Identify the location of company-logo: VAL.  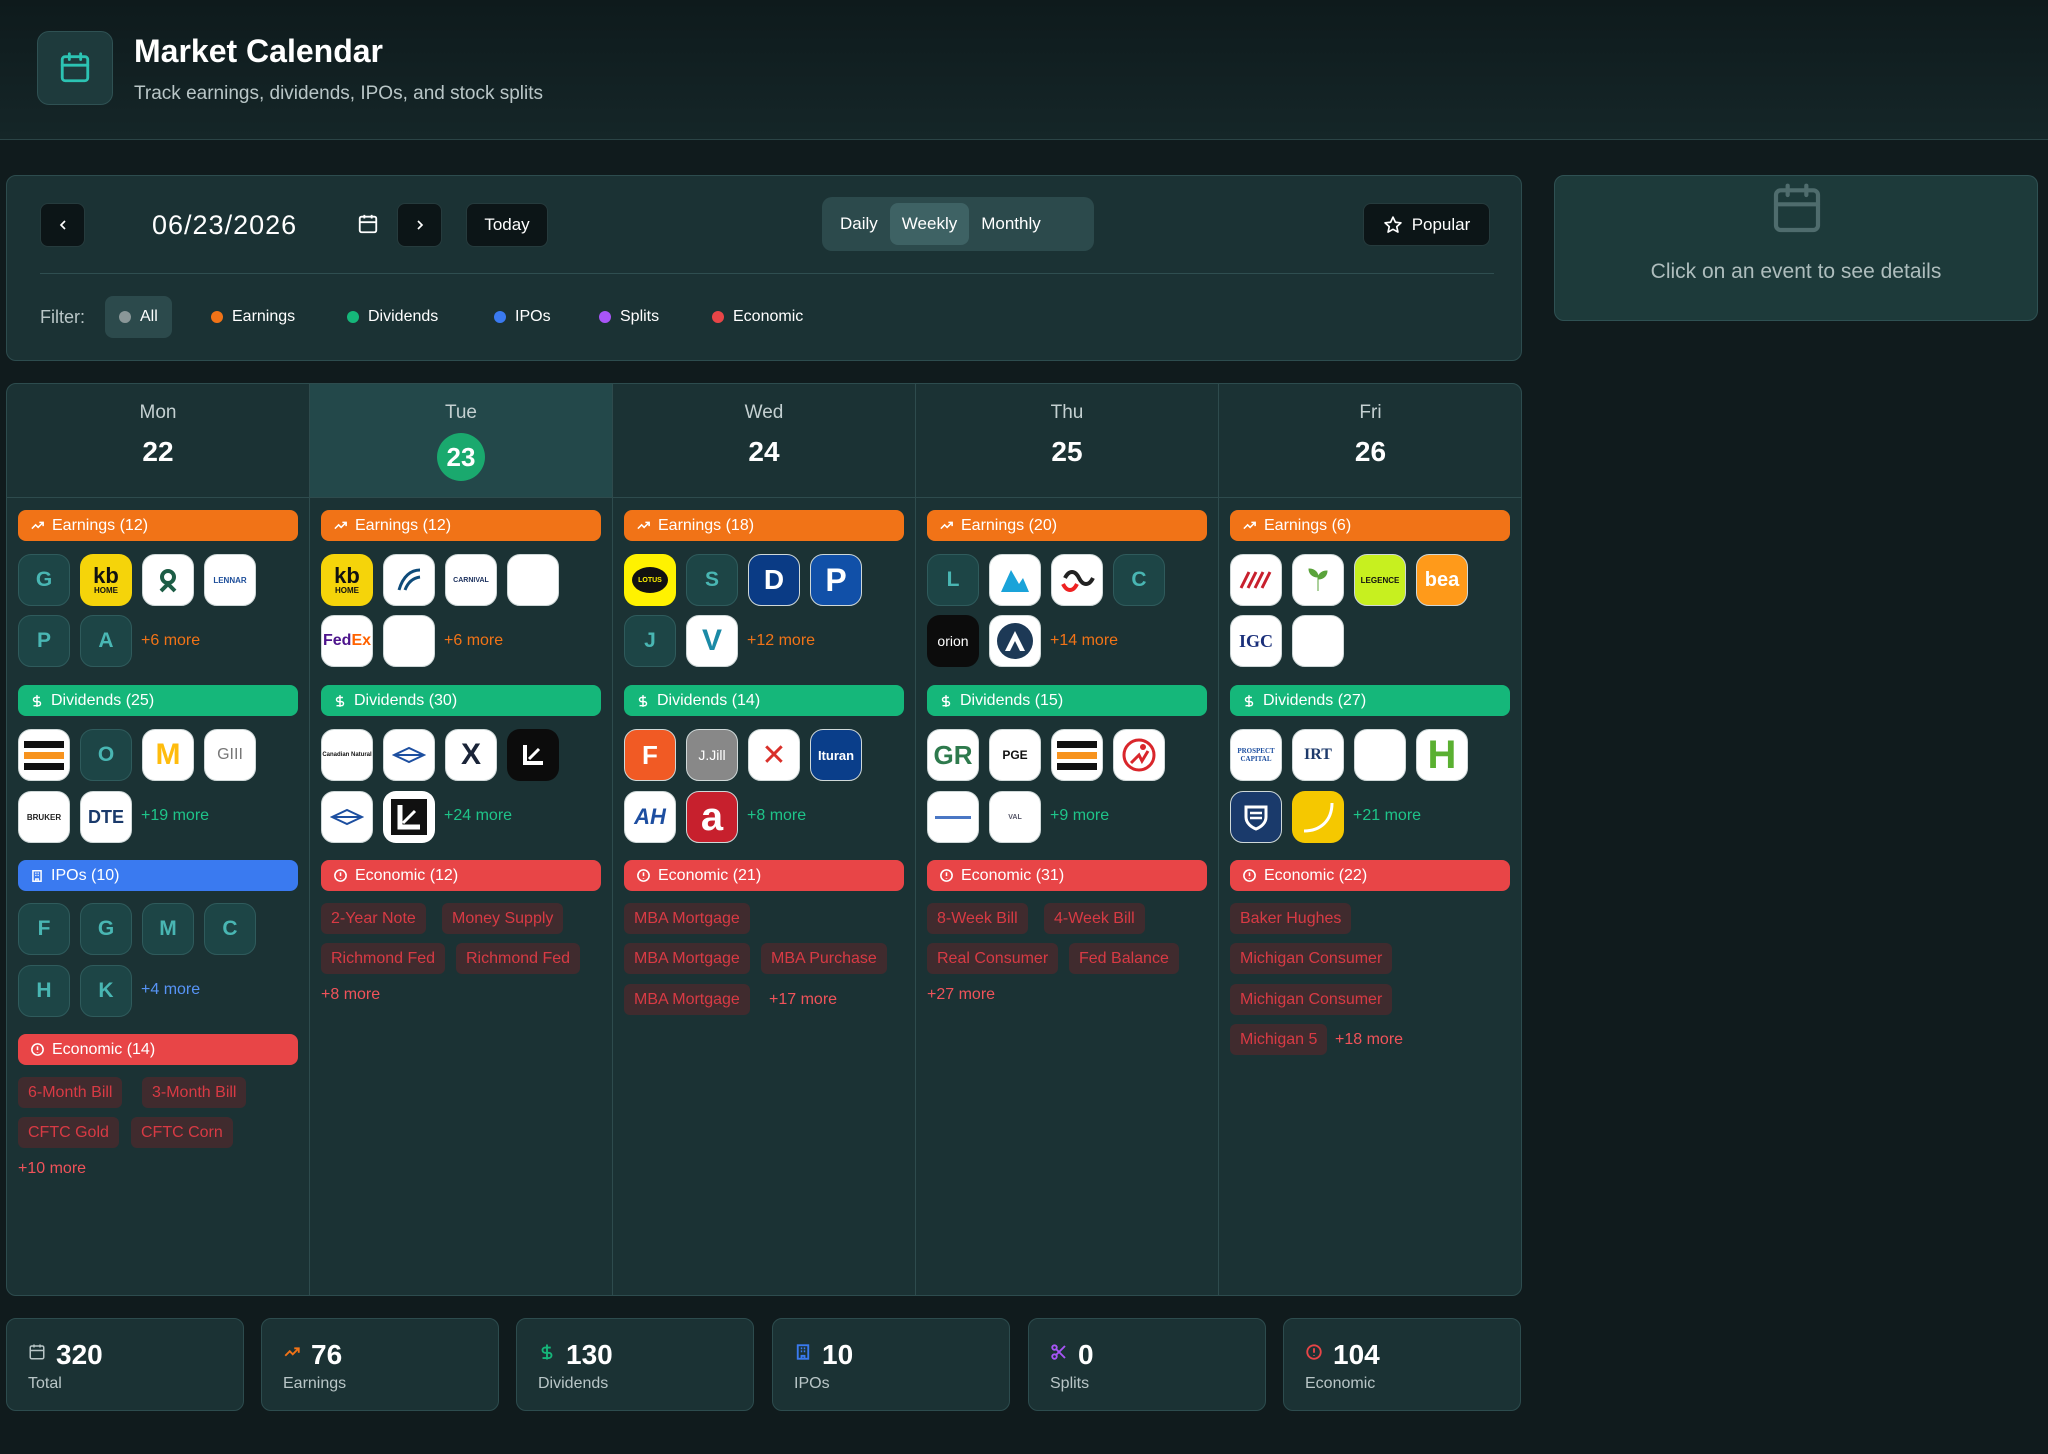
(1015, 817).